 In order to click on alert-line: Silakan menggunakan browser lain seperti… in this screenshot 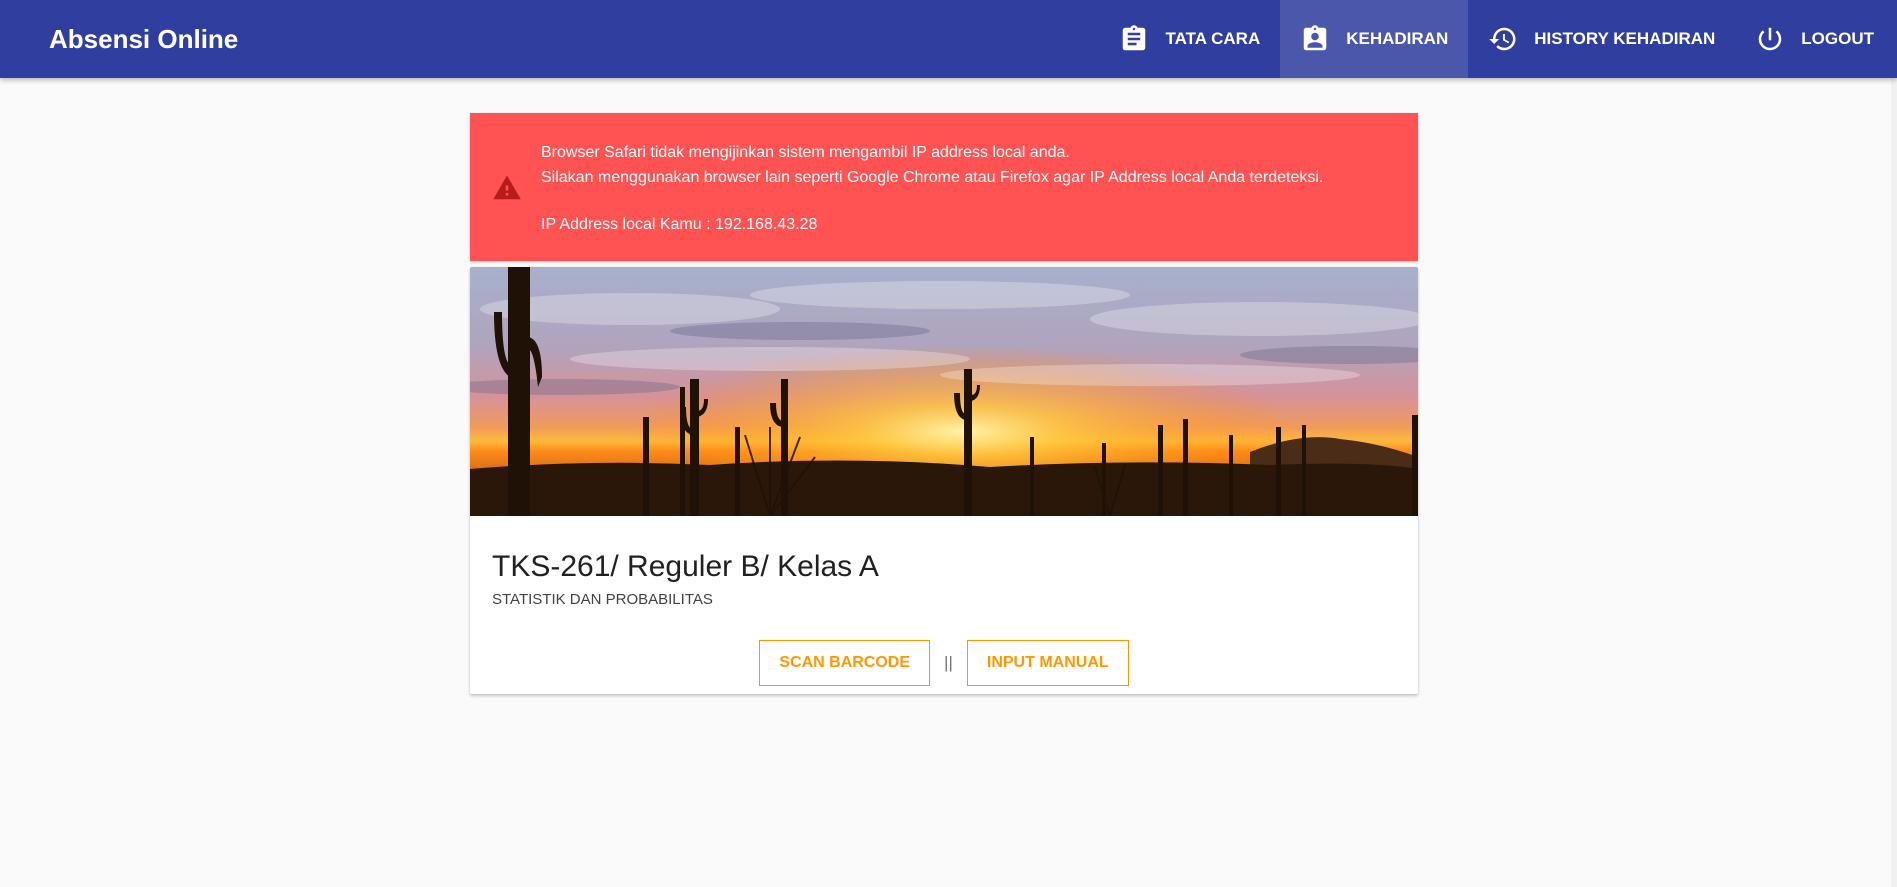, I will do `click(932, 177)`.